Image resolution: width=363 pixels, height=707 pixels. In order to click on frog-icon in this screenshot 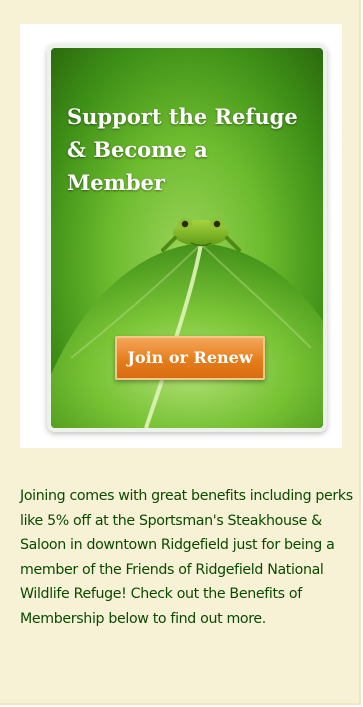, I will do `click(201, 235)`.